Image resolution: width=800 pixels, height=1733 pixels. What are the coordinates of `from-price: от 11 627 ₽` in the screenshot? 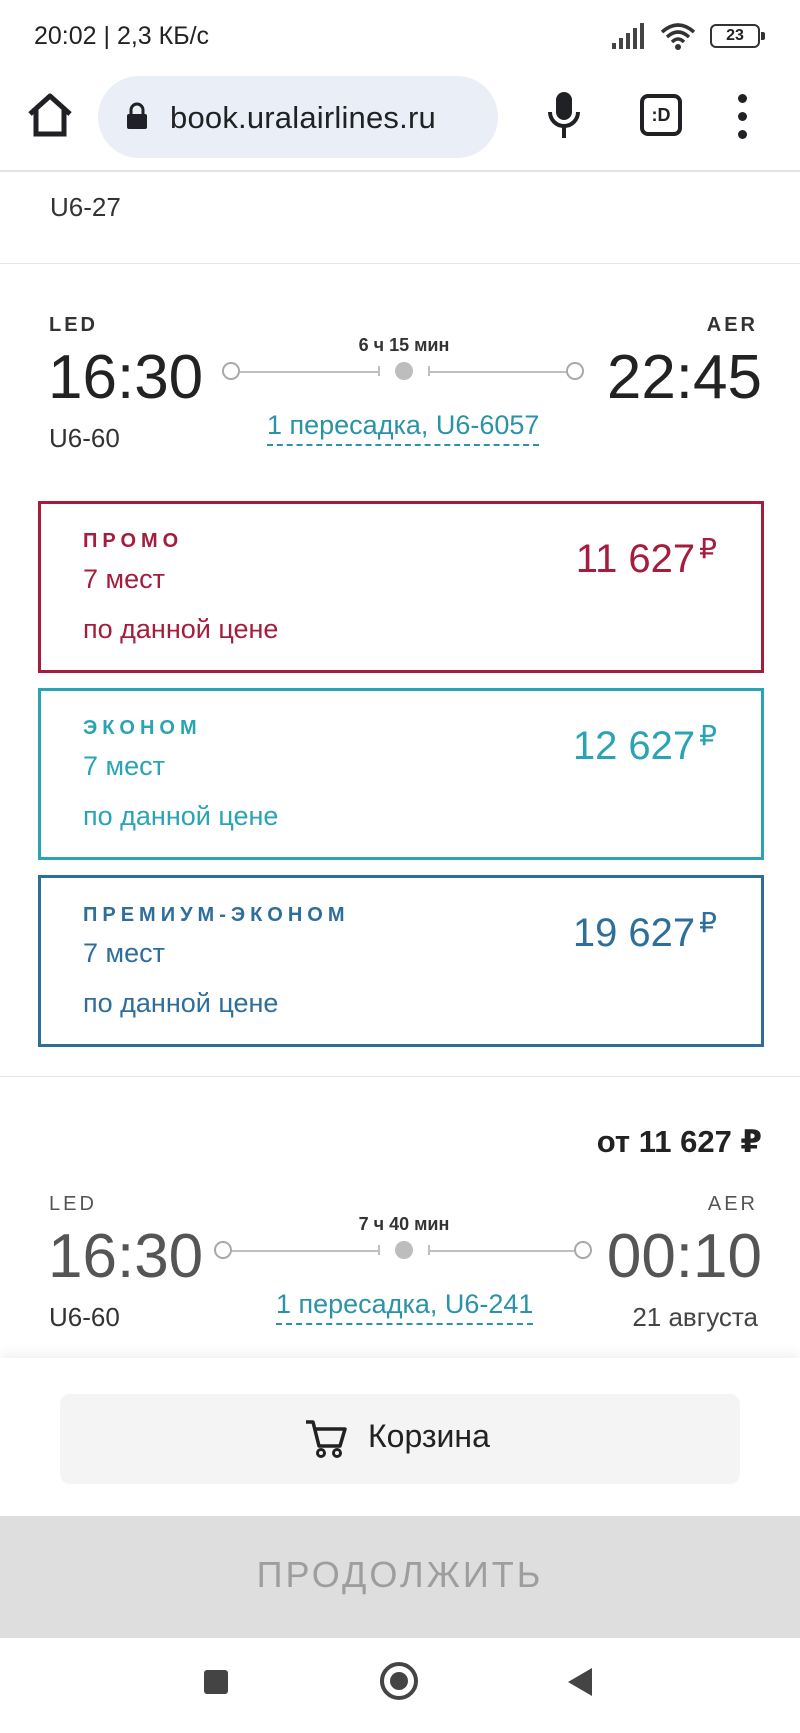 It's located at (679, 1141).